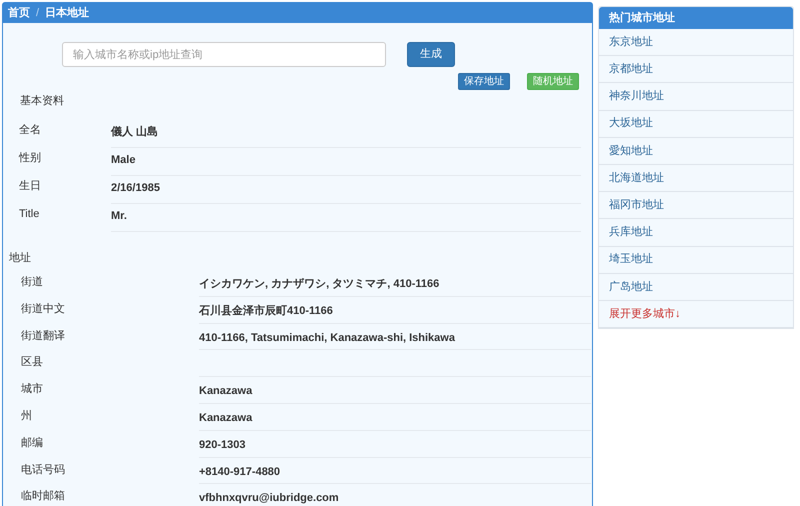  Describe the element at coordinates (119, 216) in the screenshot. I see `field-value: Mr.` at that location.